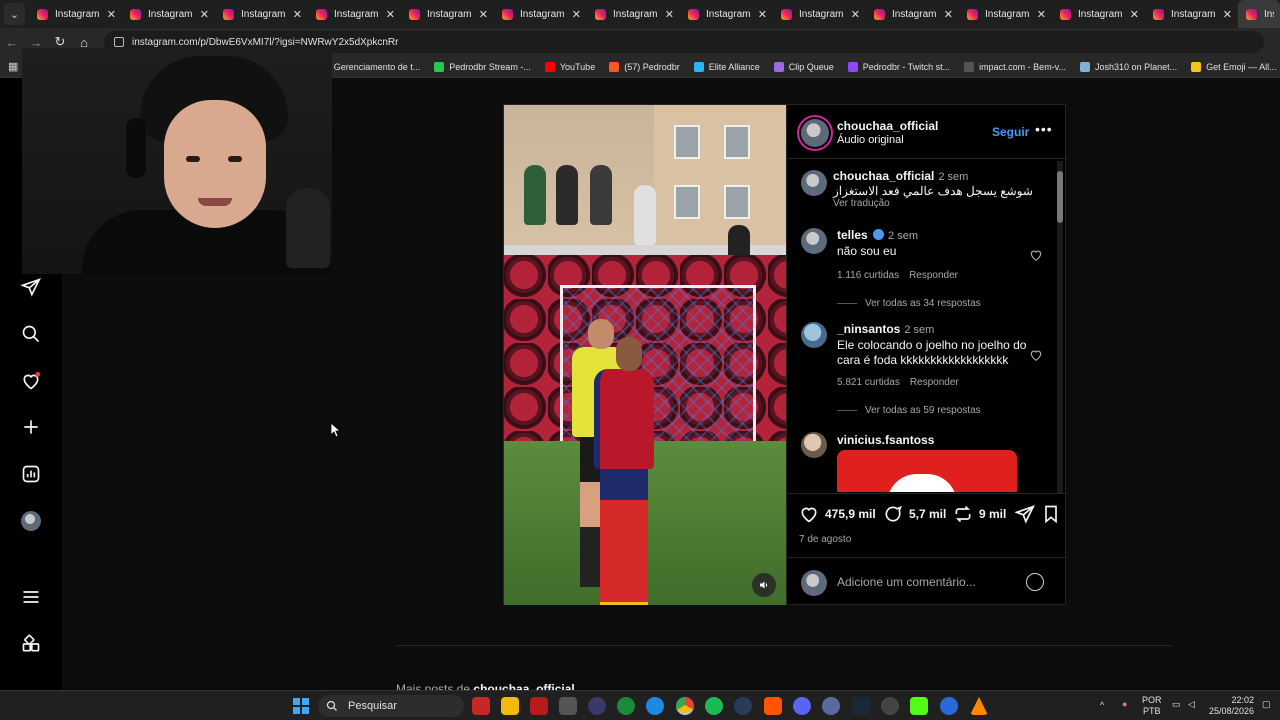 This screenshot has width=1280, height=720. What do you see at coordinates (927, 471) in the screenshot?
I see `comment-image` at bounding box center [927, 471].